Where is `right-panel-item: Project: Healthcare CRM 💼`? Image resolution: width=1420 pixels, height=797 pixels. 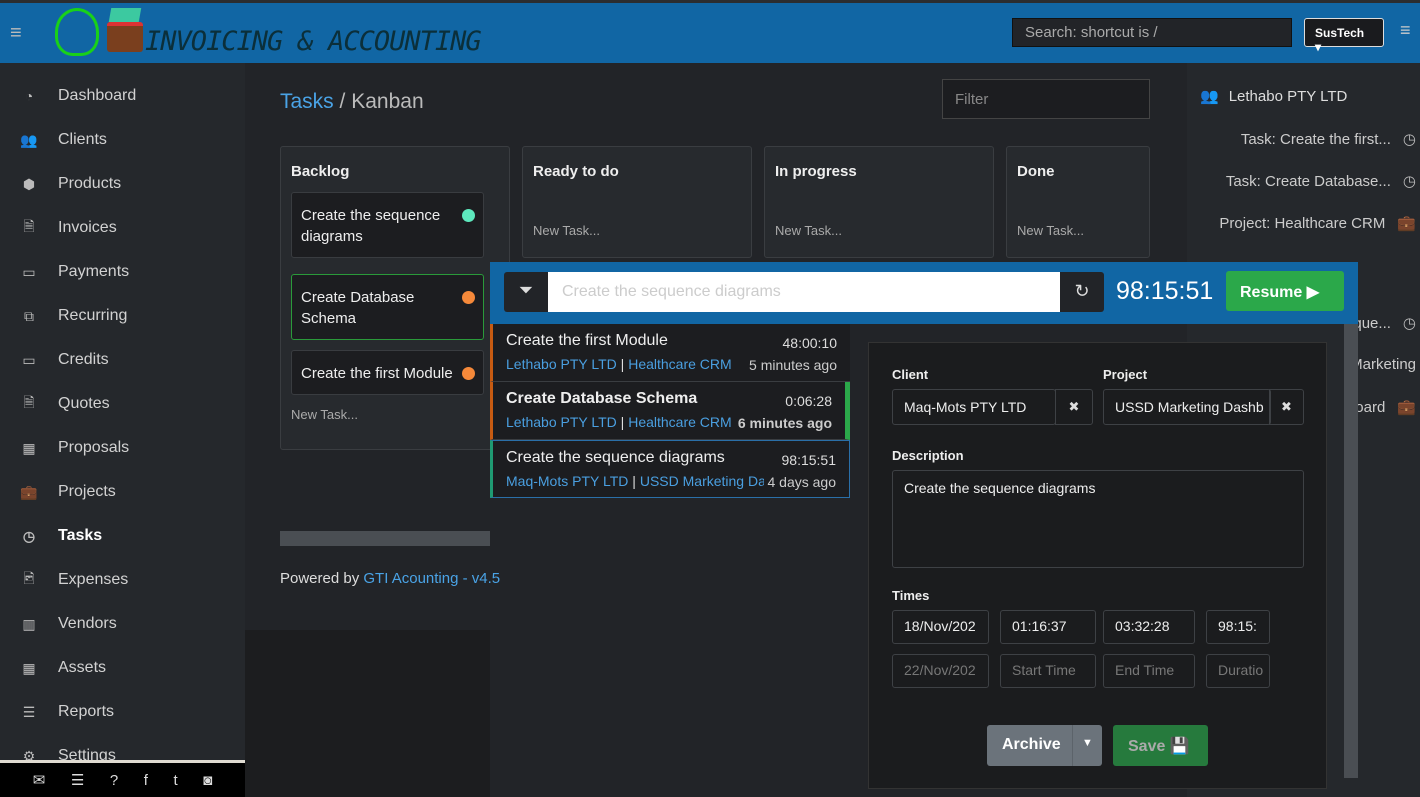
right-panel-item: Project: Healthcare CRM 💼 is located at coordinates (1317, 223).